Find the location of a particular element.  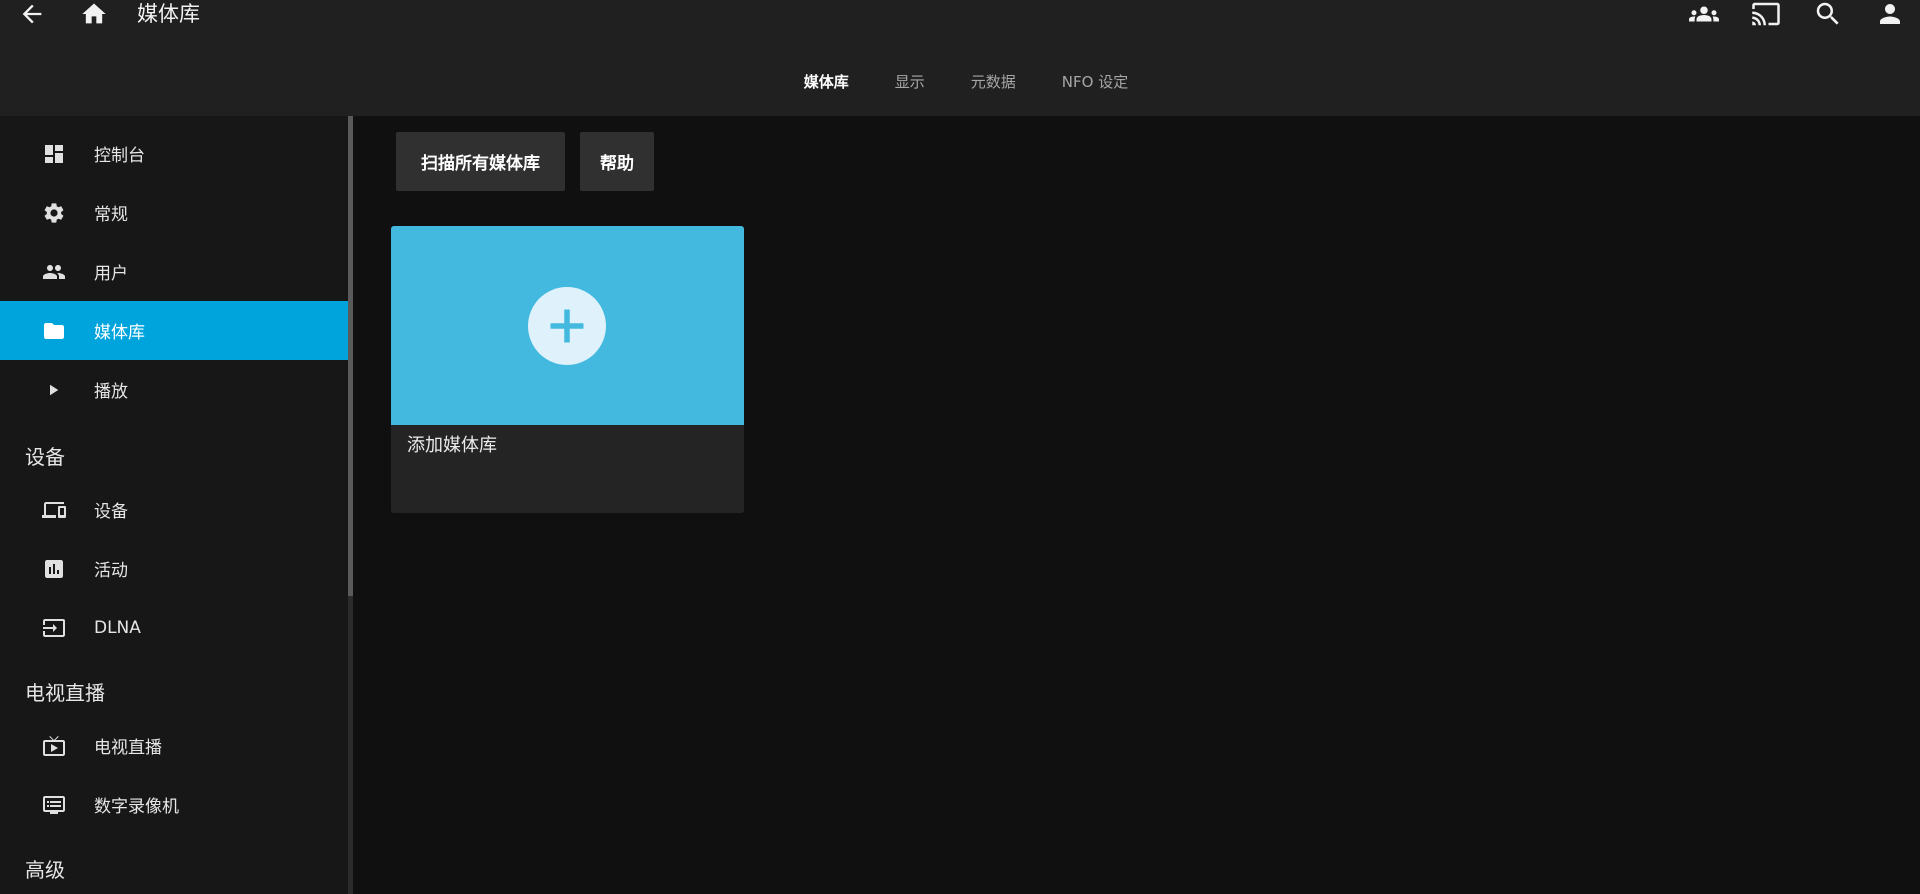

card-cover is located at coordinates (567, 325).